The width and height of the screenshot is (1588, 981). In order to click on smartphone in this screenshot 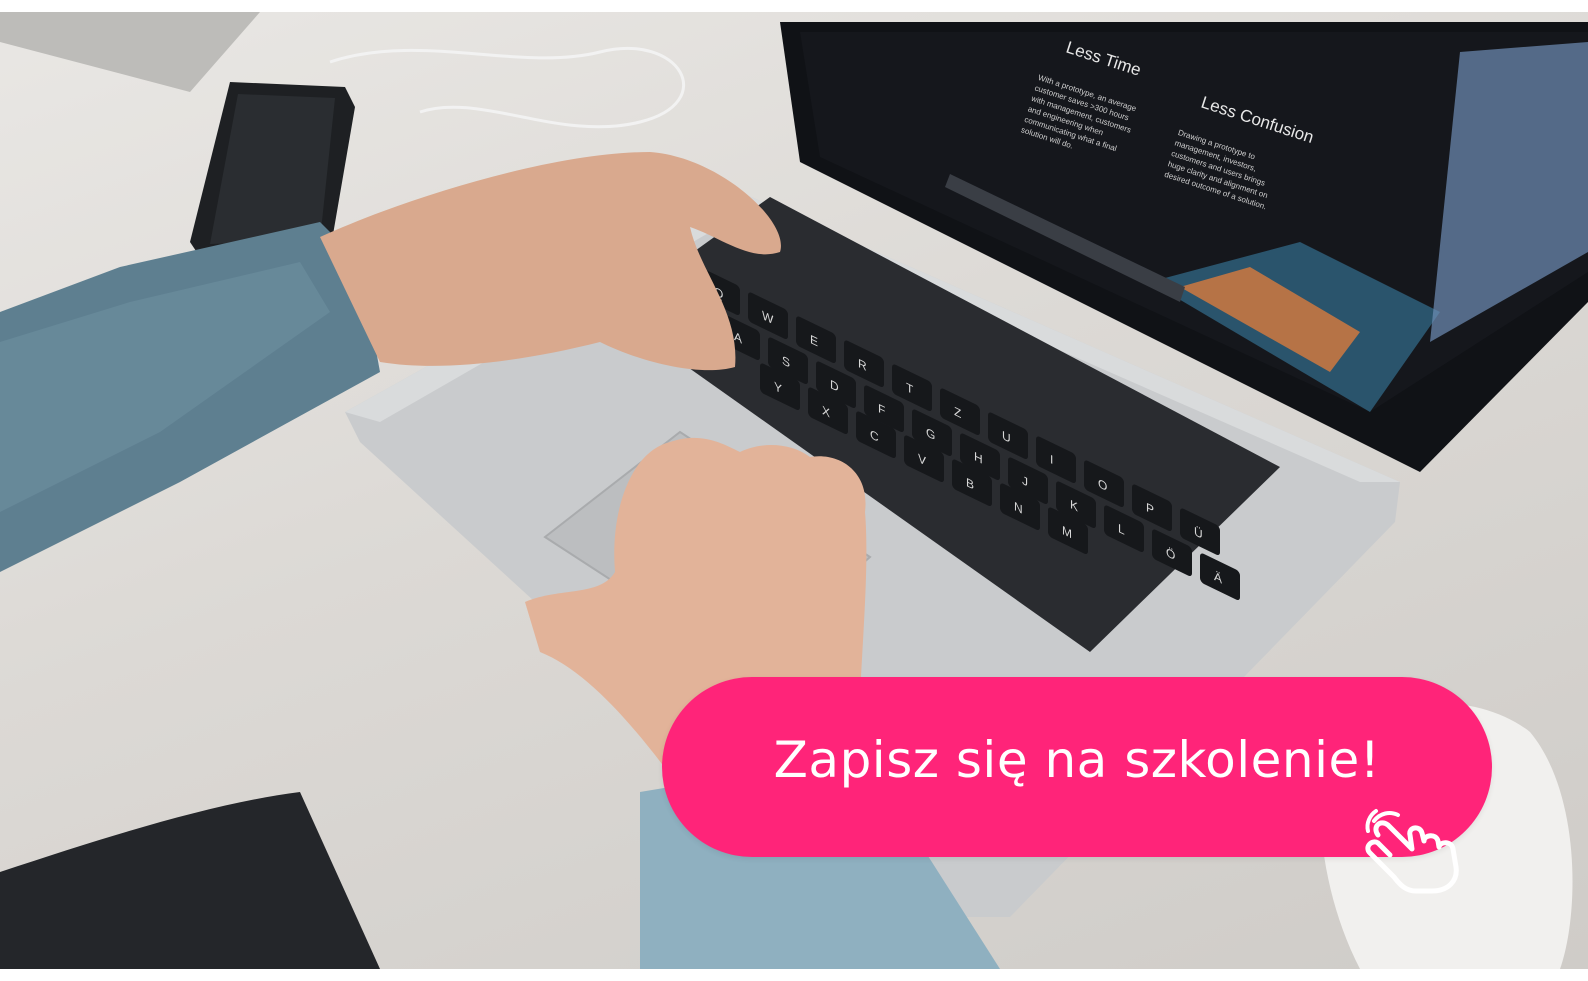, I will do `click(272, 169)`.